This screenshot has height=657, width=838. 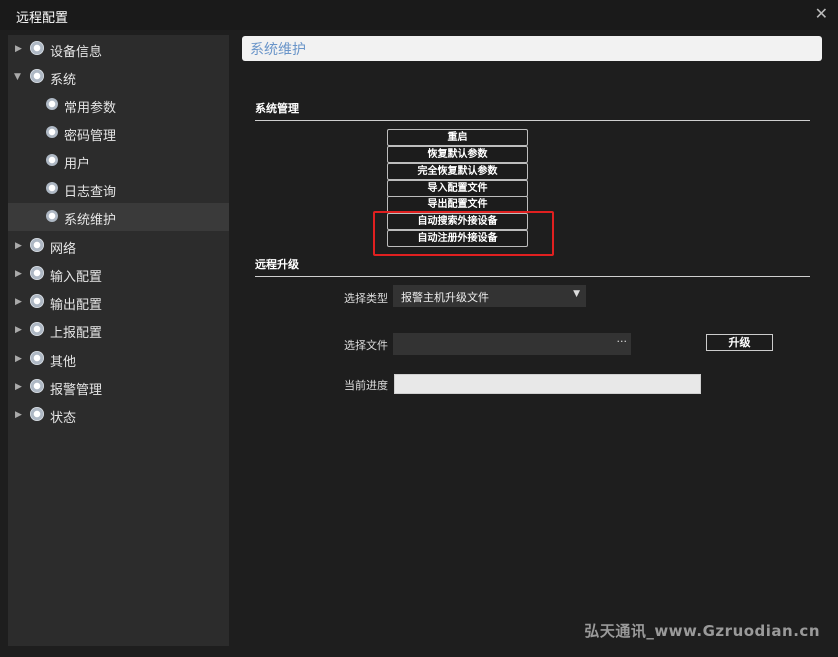 I want to click on title-bar: 远程配置 ✕, so click(x=419, y=15).